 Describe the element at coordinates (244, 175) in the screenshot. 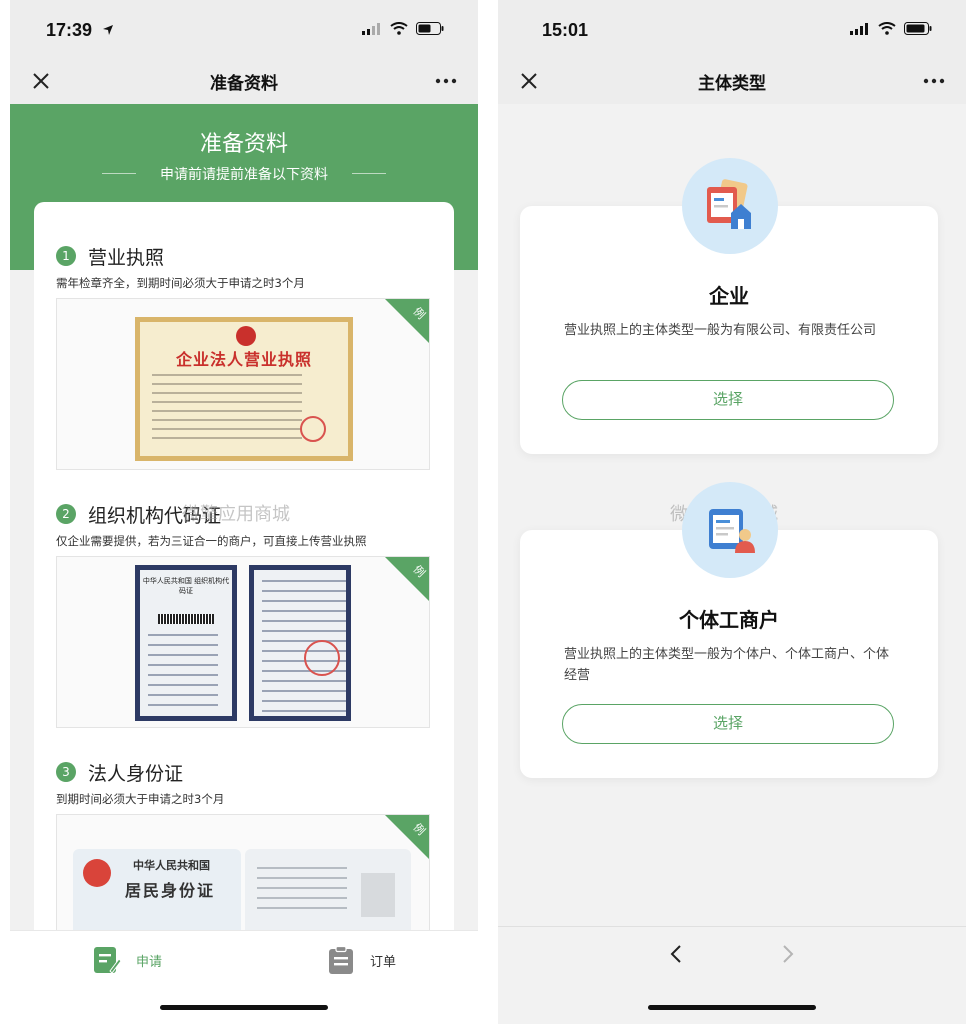

I see `header-subtitle: 申请前请提前准备以下资料` at that location.